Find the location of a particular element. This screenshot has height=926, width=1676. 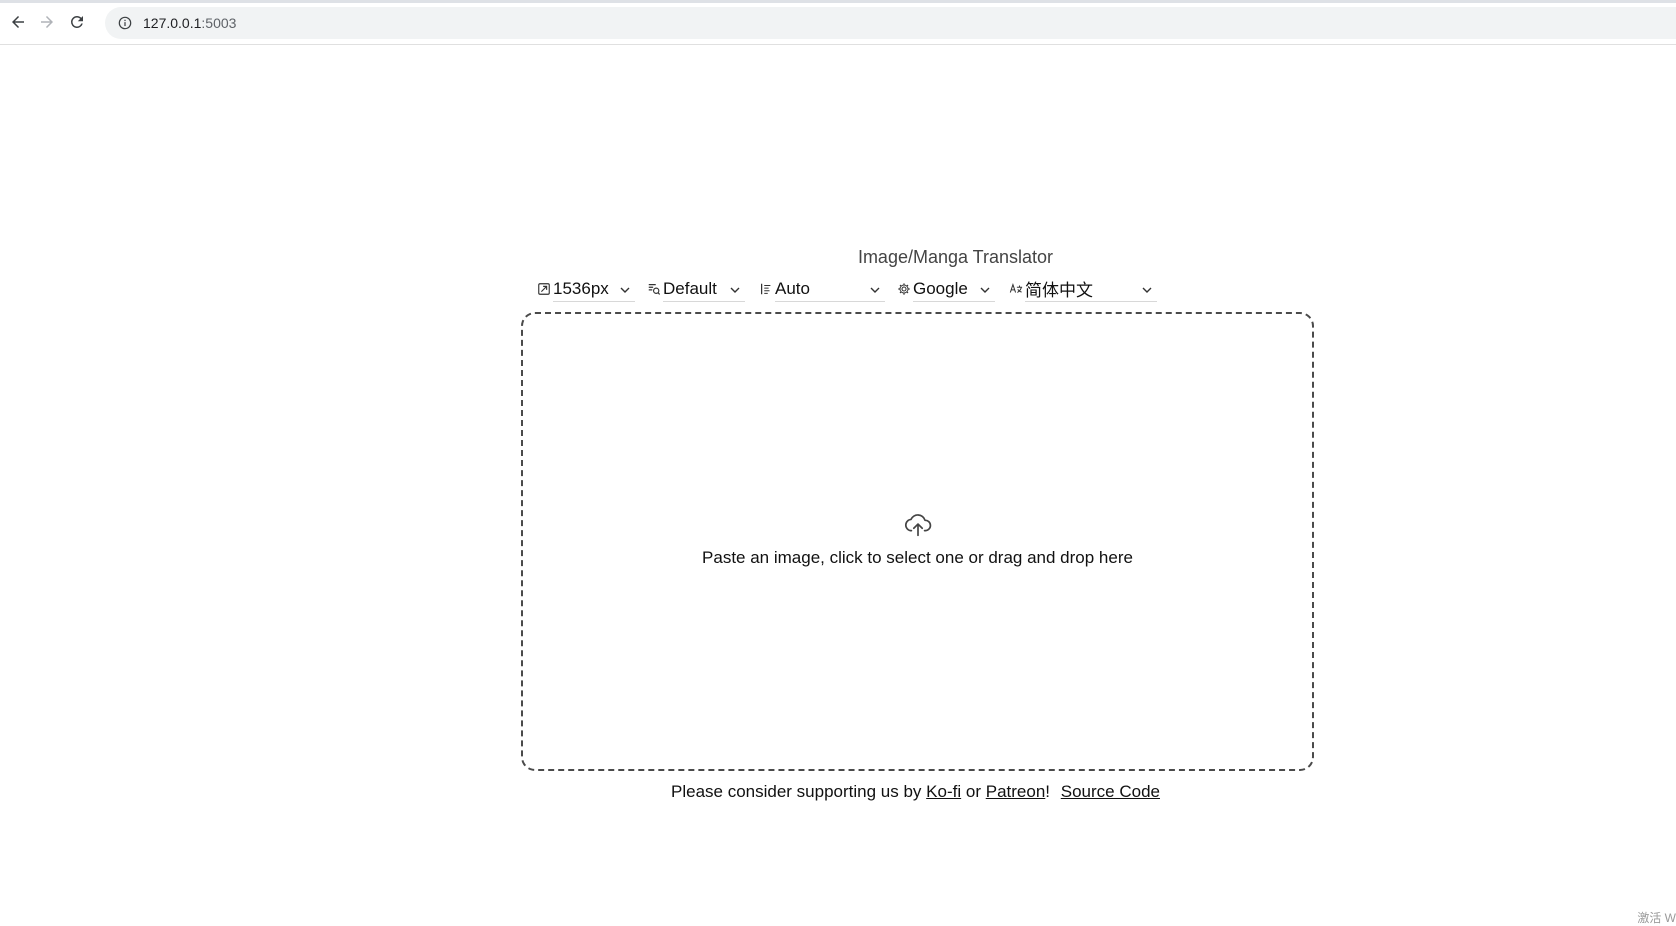

url-text: 127.0.0.1:5003 is located at coordinates (189, 23).